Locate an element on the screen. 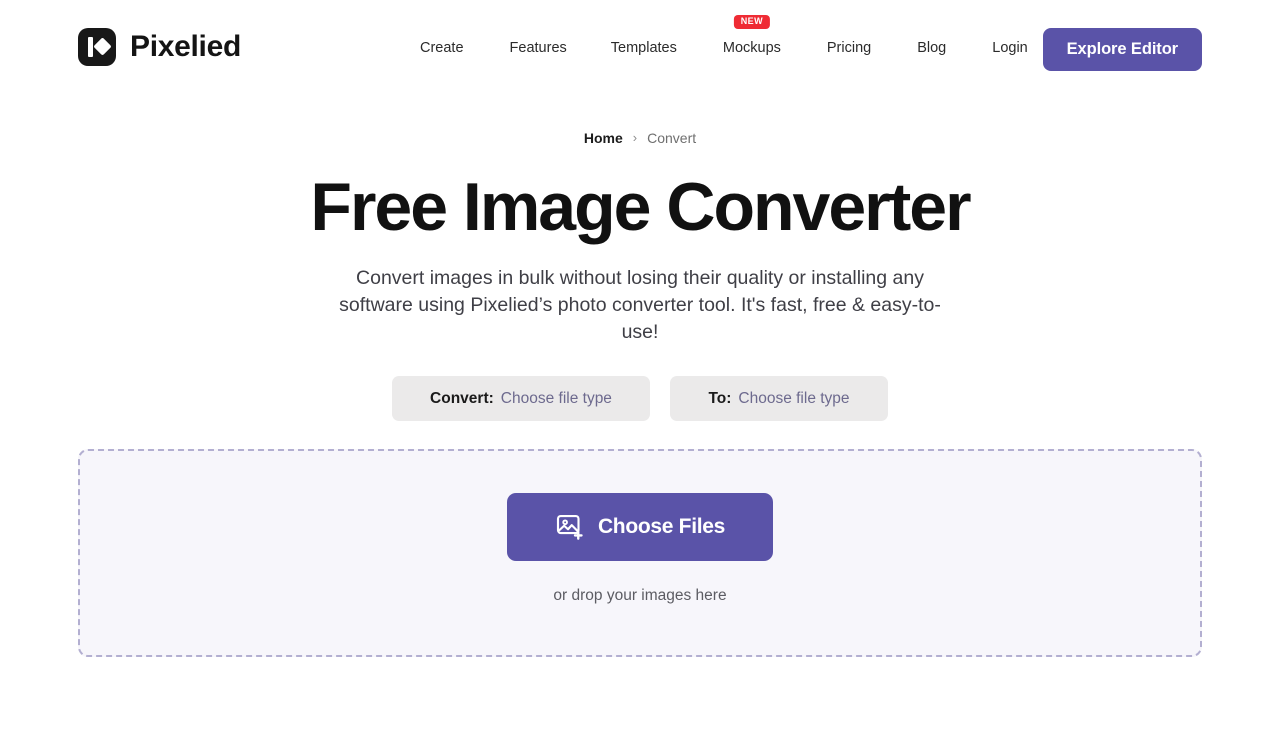 The image size is (1280, 752). chevron-right-icon: › is located at coordinates (635, 137).